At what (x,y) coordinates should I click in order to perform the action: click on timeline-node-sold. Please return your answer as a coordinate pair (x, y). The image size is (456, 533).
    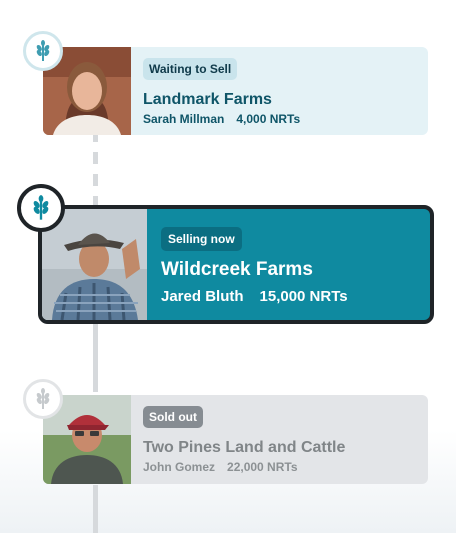
    Looking at the image, I should click on (43, 399).